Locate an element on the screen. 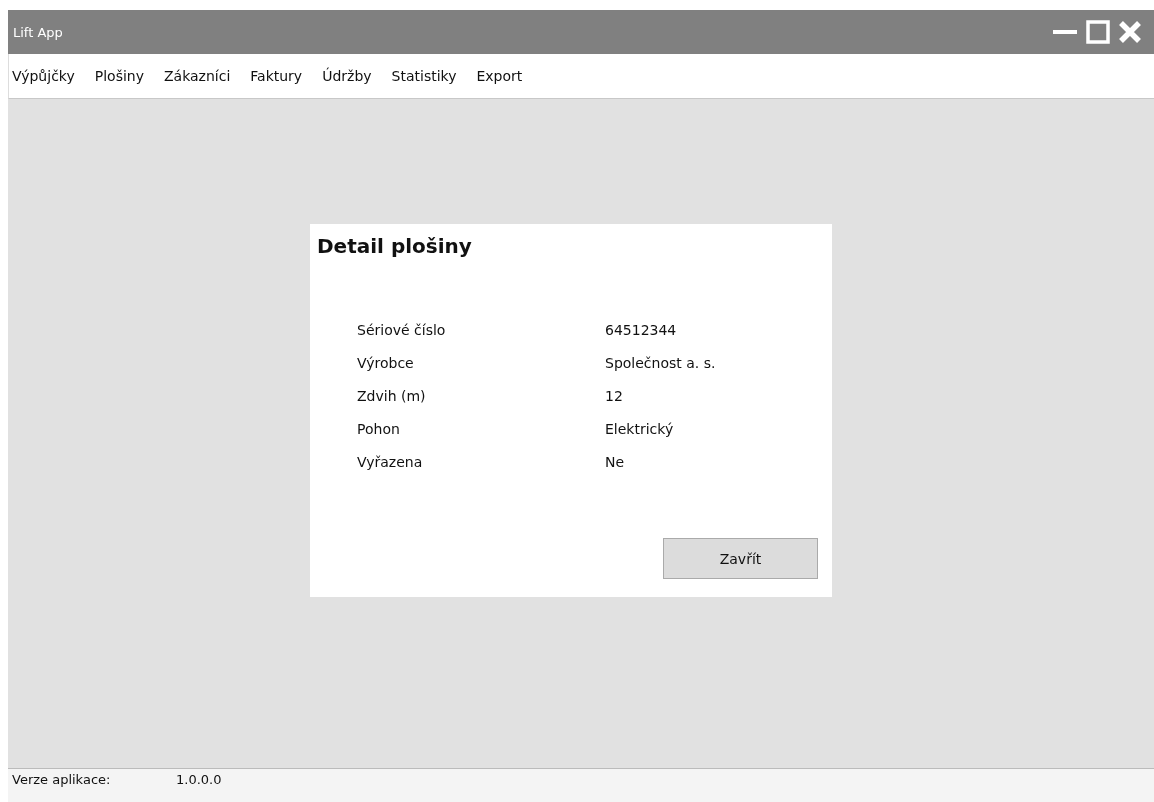 The height and width of the screenshot is (802, 1154). version-value: 1.0.0.0 is located at coordinates (199, 779).